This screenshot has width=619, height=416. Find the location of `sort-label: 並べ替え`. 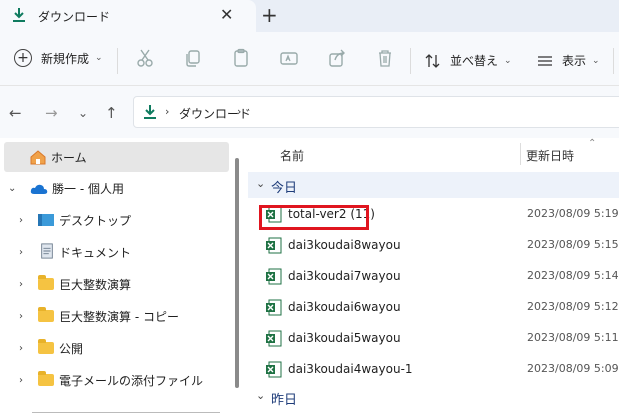

sort-label: 並べ替え is located at coordinates (474, 61).